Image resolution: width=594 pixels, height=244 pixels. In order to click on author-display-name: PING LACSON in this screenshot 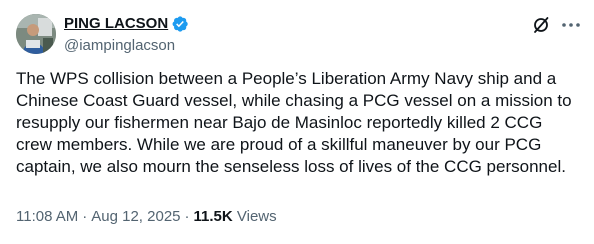, I will do `click(116, 24)`.